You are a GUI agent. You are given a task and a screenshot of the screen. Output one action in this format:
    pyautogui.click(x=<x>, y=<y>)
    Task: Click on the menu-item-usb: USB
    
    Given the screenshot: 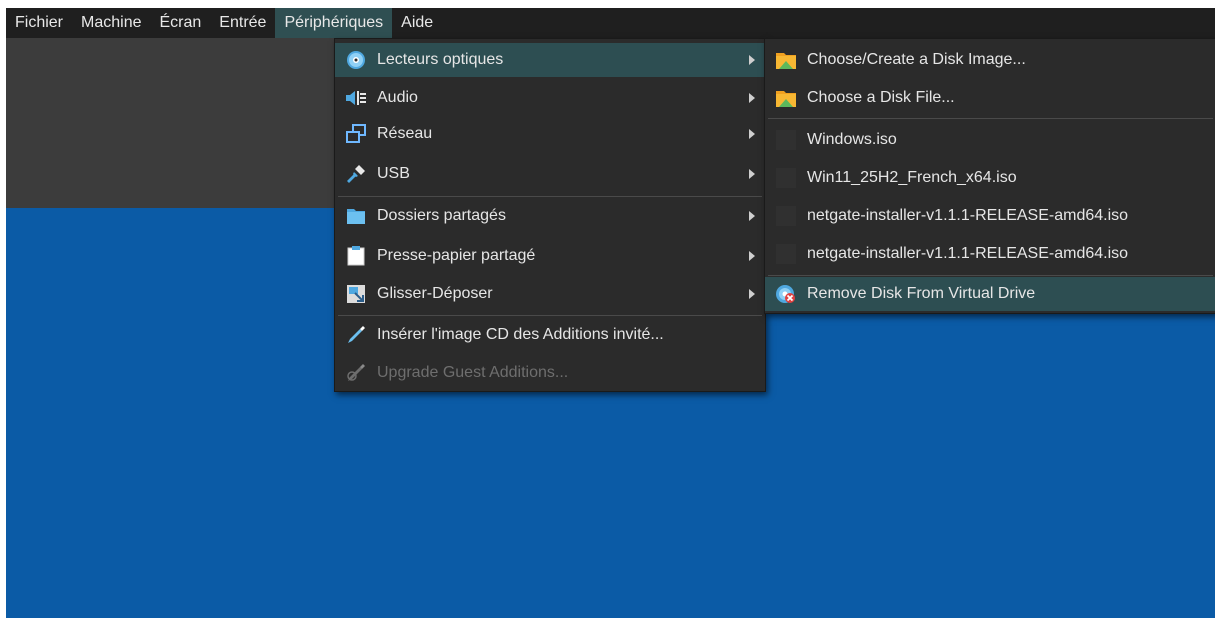 What is the action you would take?
    pyautogui.click(x=550, y=174)
    